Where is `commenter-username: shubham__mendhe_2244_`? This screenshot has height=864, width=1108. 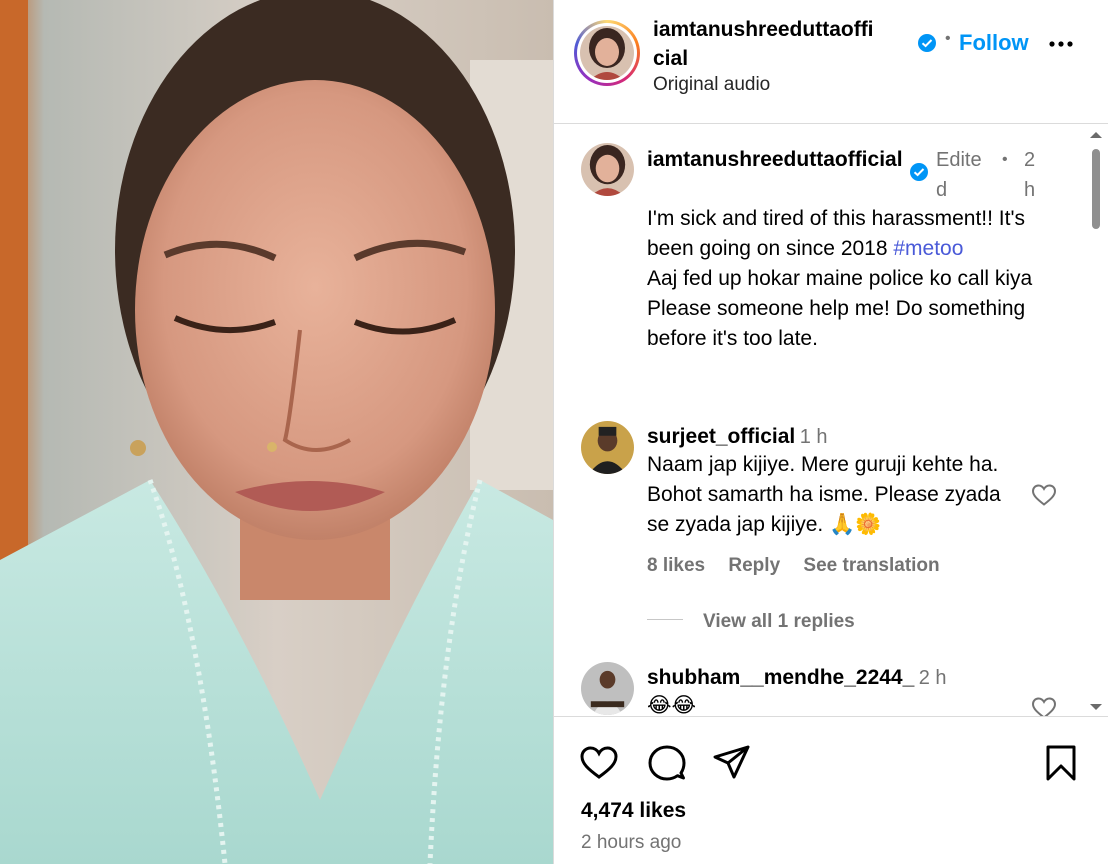 commenter-username: shubham__mendhe_2244_ is located at coordinates (780, 677).